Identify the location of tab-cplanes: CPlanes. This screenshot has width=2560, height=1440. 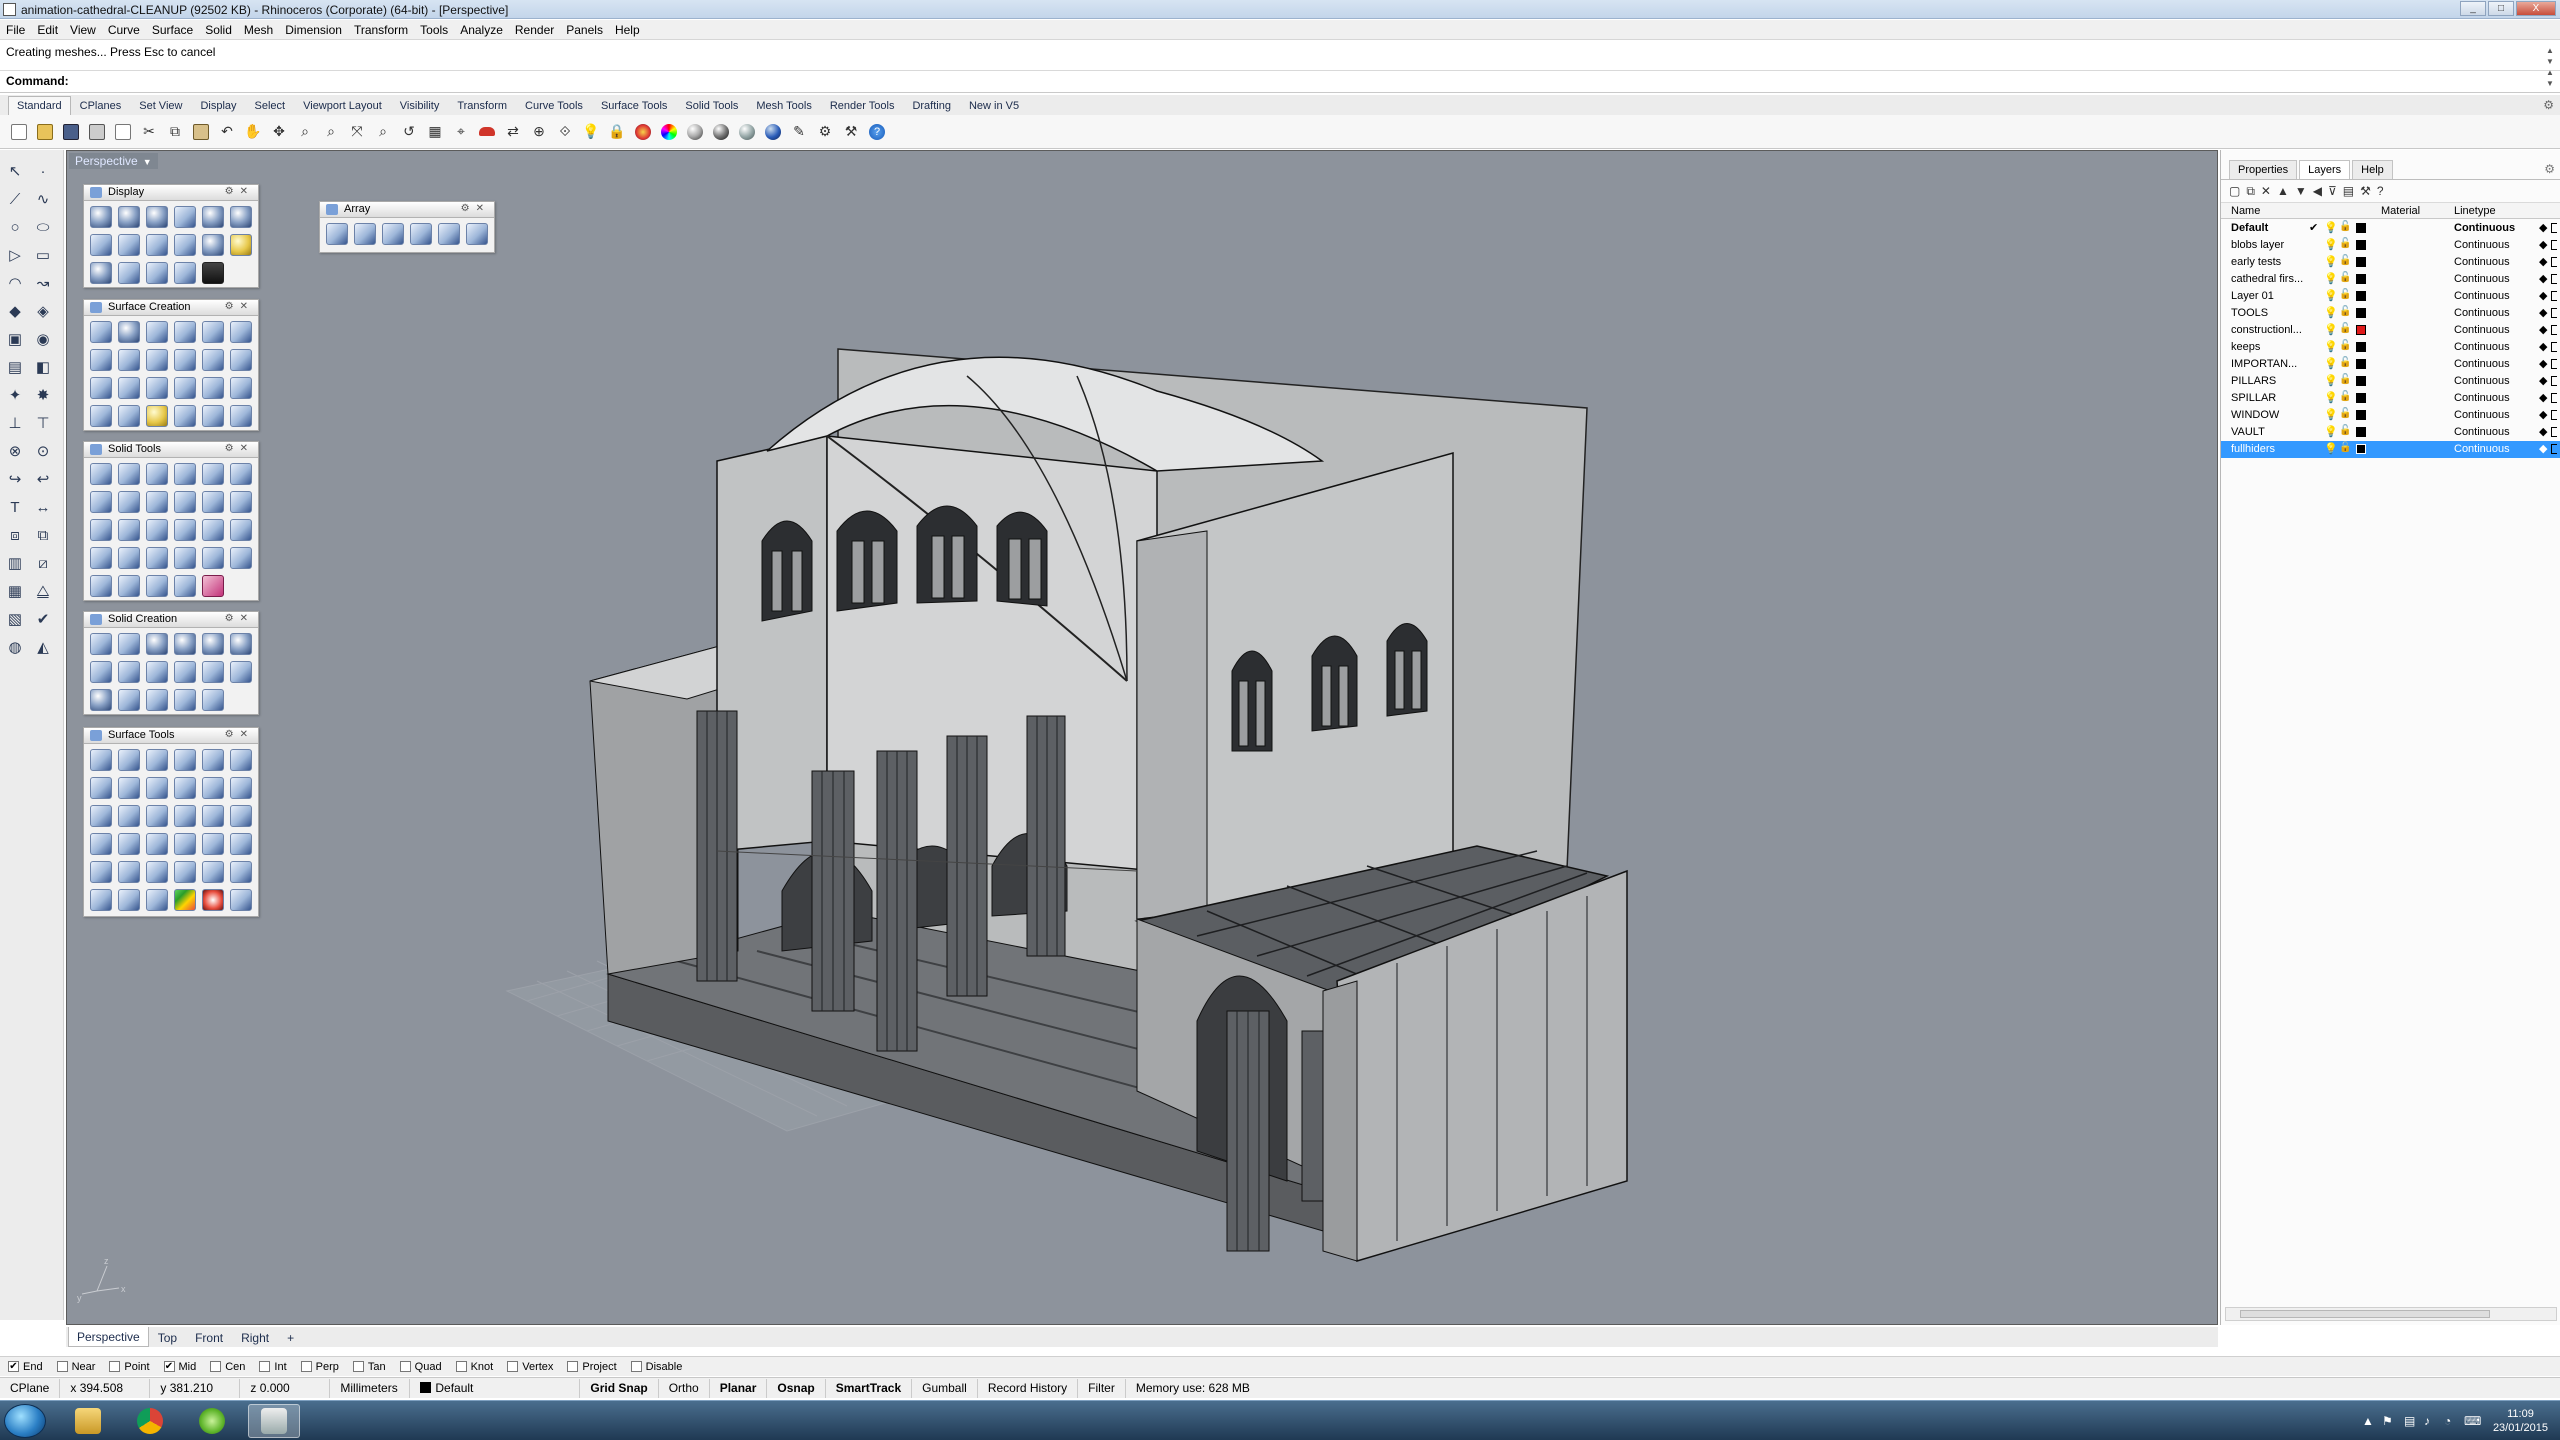
(101, 105).